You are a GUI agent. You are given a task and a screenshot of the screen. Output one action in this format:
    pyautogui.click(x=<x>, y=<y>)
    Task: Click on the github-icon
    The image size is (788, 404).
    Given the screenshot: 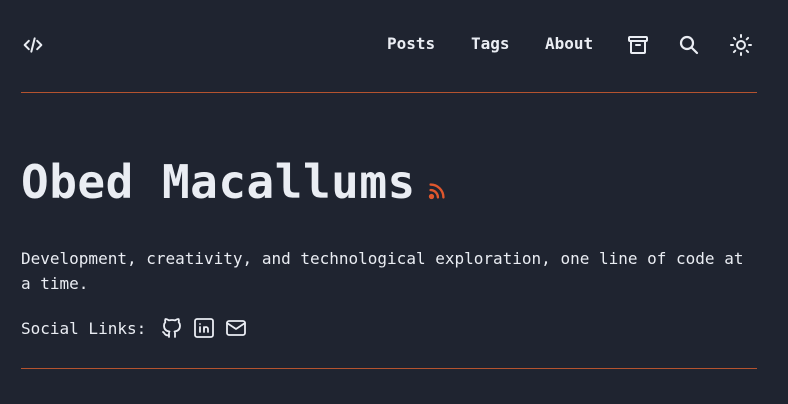 What is the action you would take?
    pyautogui.click(x=172, y=328)
    